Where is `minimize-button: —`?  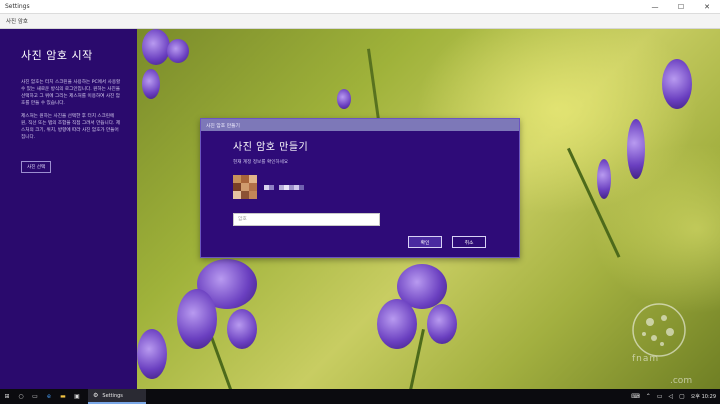
minimize-button: — is located at coordinates (655, 7).